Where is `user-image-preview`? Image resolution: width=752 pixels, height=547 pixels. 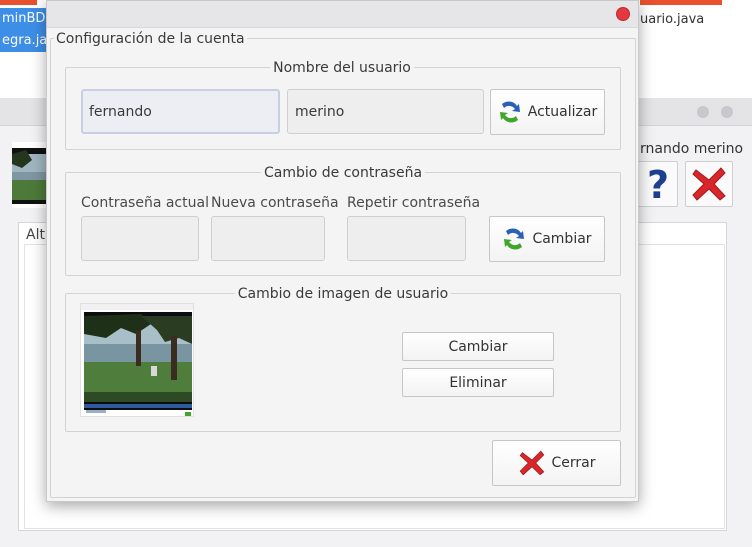 user-image-preview is located at coordinates (137, 360).